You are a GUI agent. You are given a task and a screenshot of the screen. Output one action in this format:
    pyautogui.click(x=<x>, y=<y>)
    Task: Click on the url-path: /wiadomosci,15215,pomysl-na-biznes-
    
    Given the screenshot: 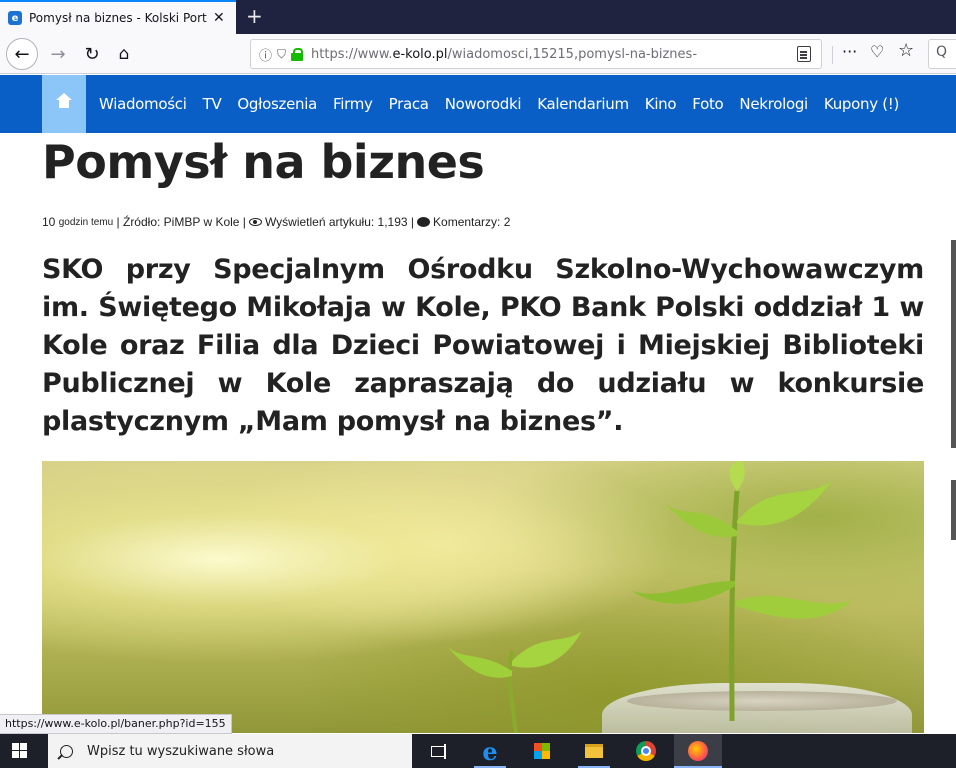 What is the action you would take?
    pyautogui.click(x=572, y=54)
    